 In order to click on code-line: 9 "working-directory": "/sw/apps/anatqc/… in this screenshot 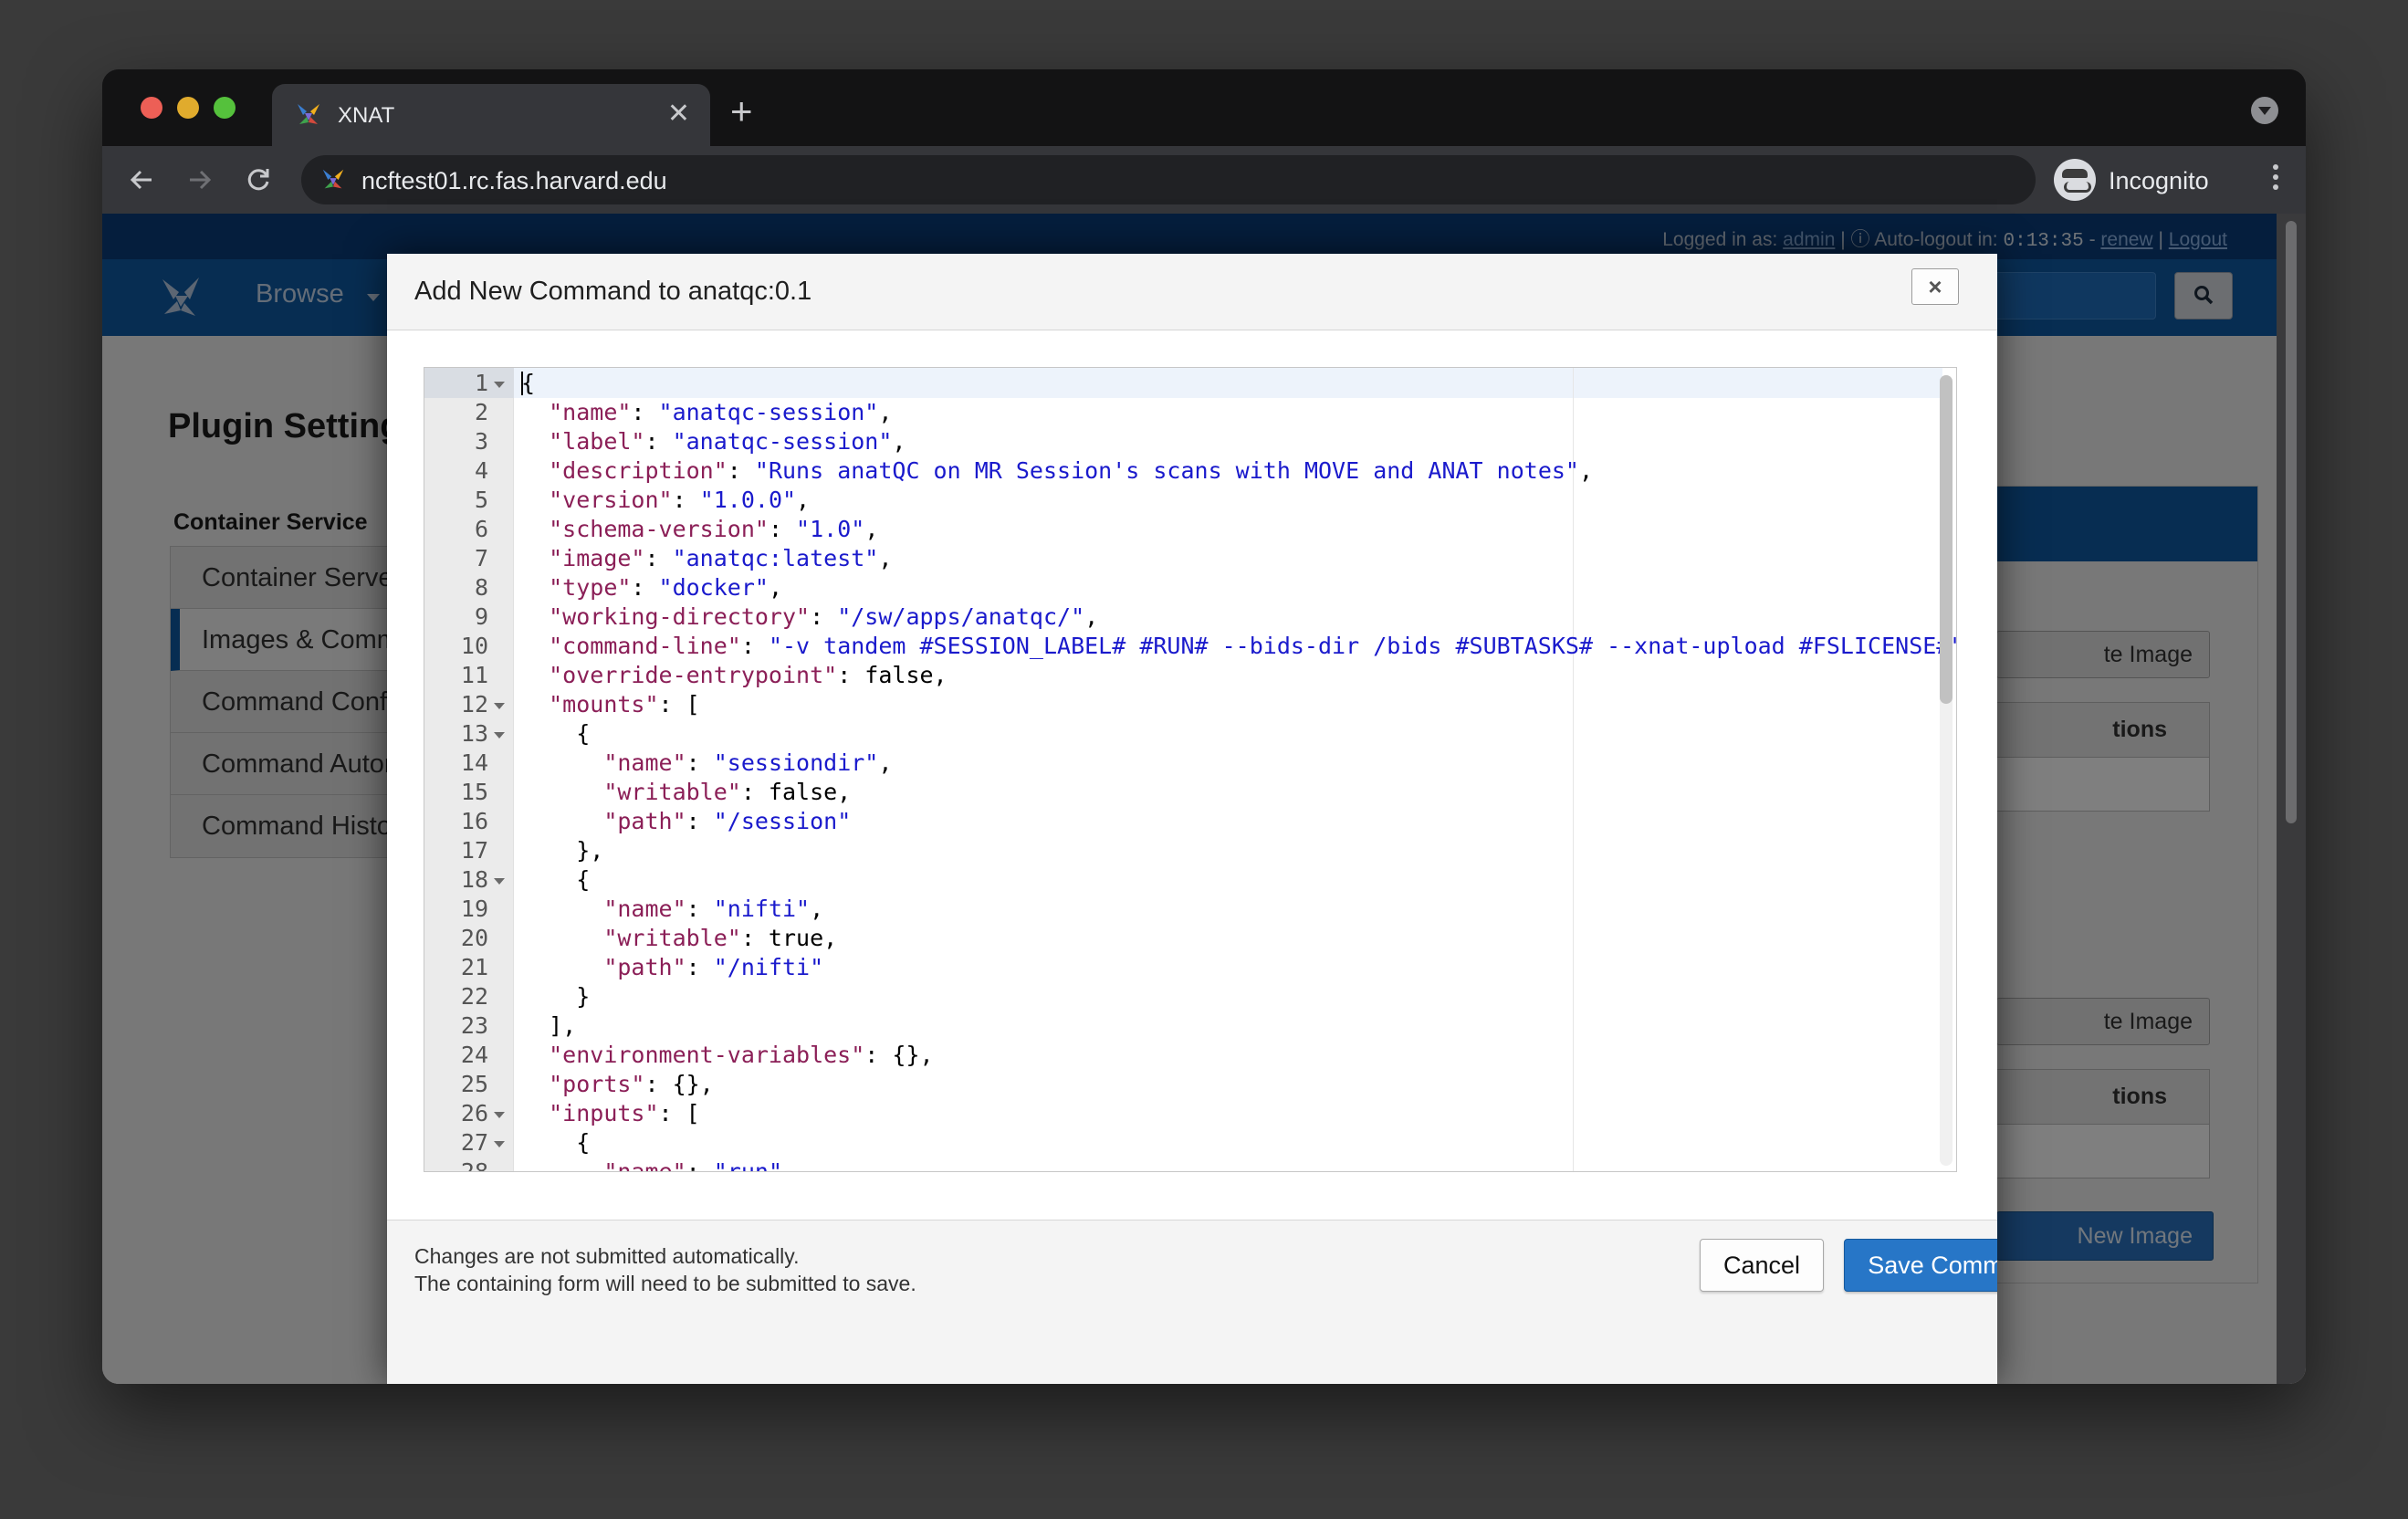, I will do `click(1190, 617)`.